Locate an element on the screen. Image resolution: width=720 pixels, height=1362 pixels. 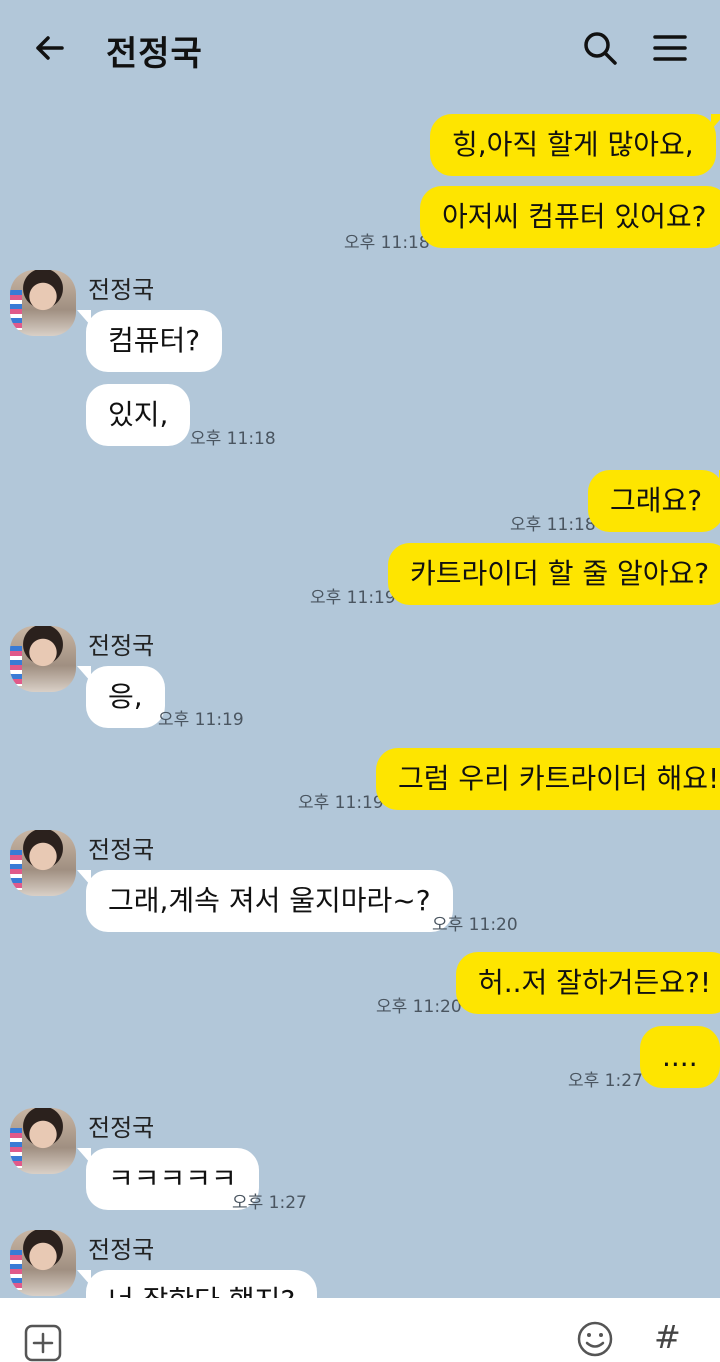
other-message: 응, is located at coordinates (121, 697).